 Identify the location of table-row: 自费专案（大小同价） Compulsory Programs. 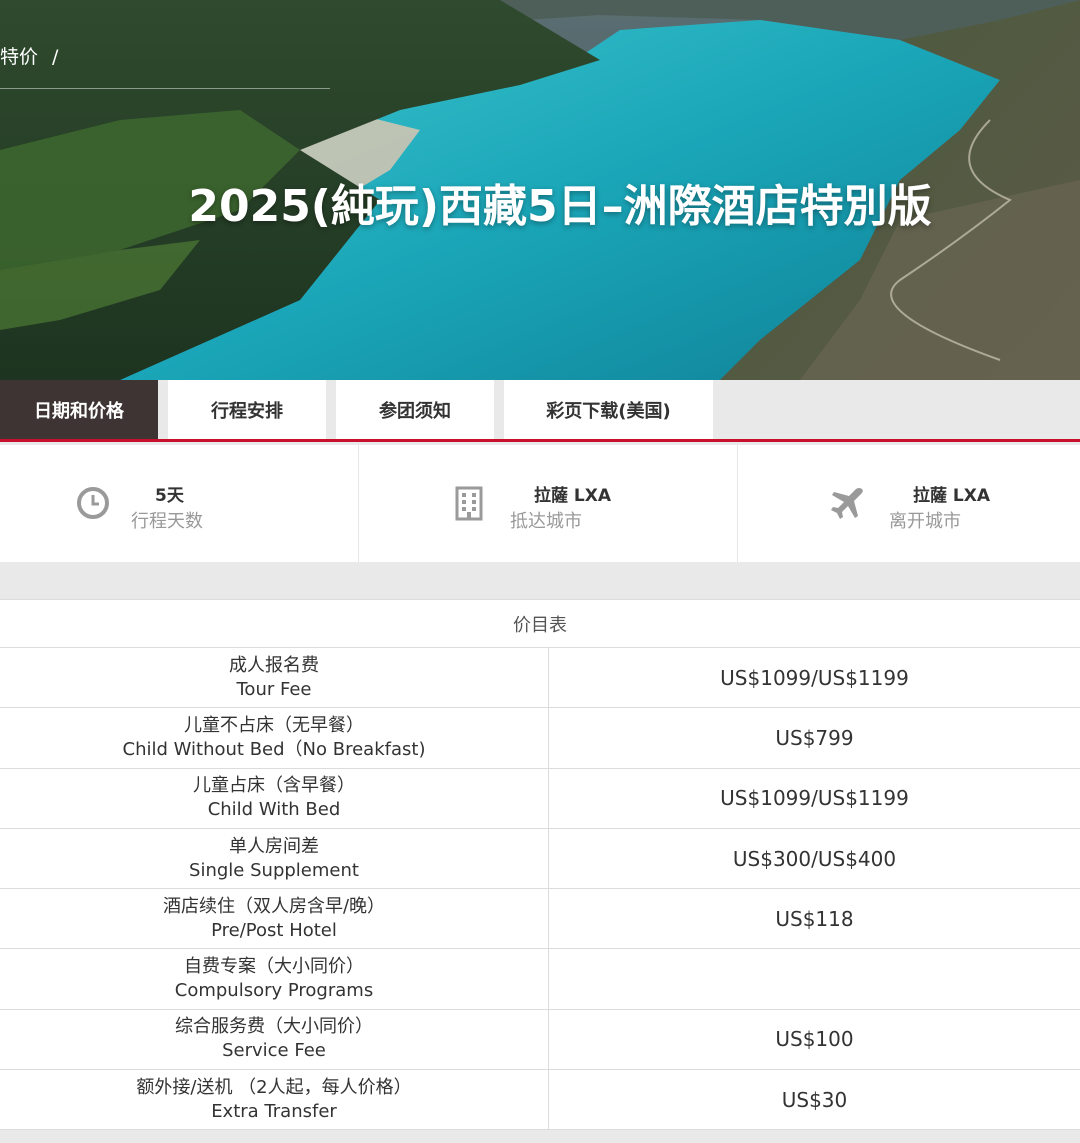
(540, 979).